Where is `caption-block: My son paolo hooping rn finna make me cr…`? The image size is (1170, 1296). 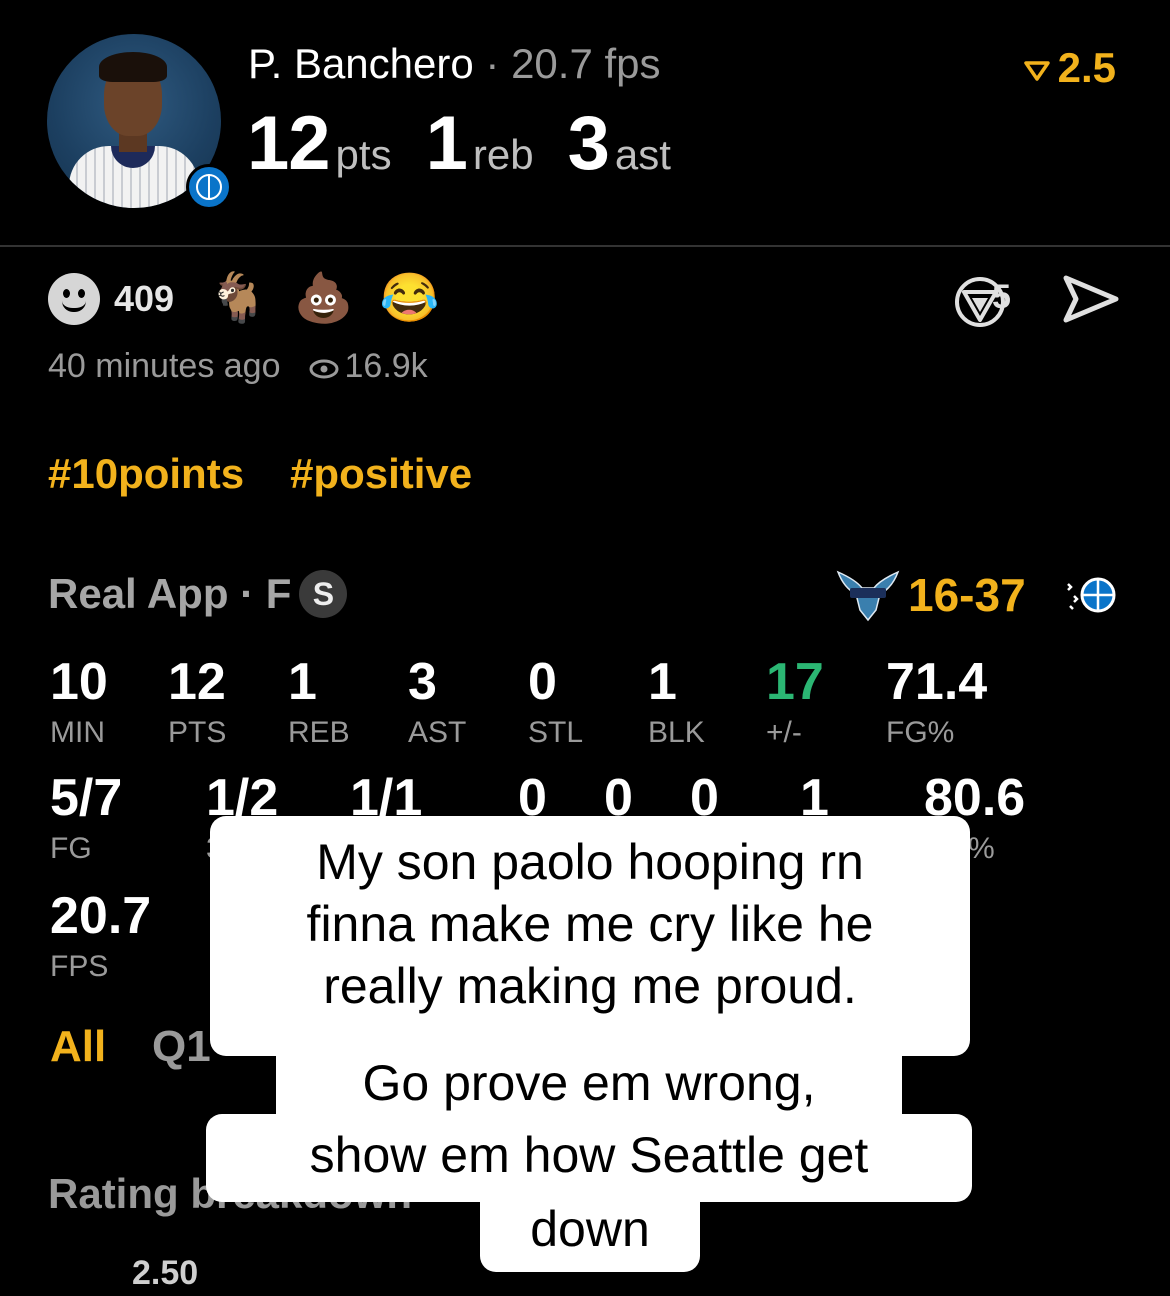 caption-block: My son paolo hooping rn finna make me cr… is located at coordinates (590, 936).